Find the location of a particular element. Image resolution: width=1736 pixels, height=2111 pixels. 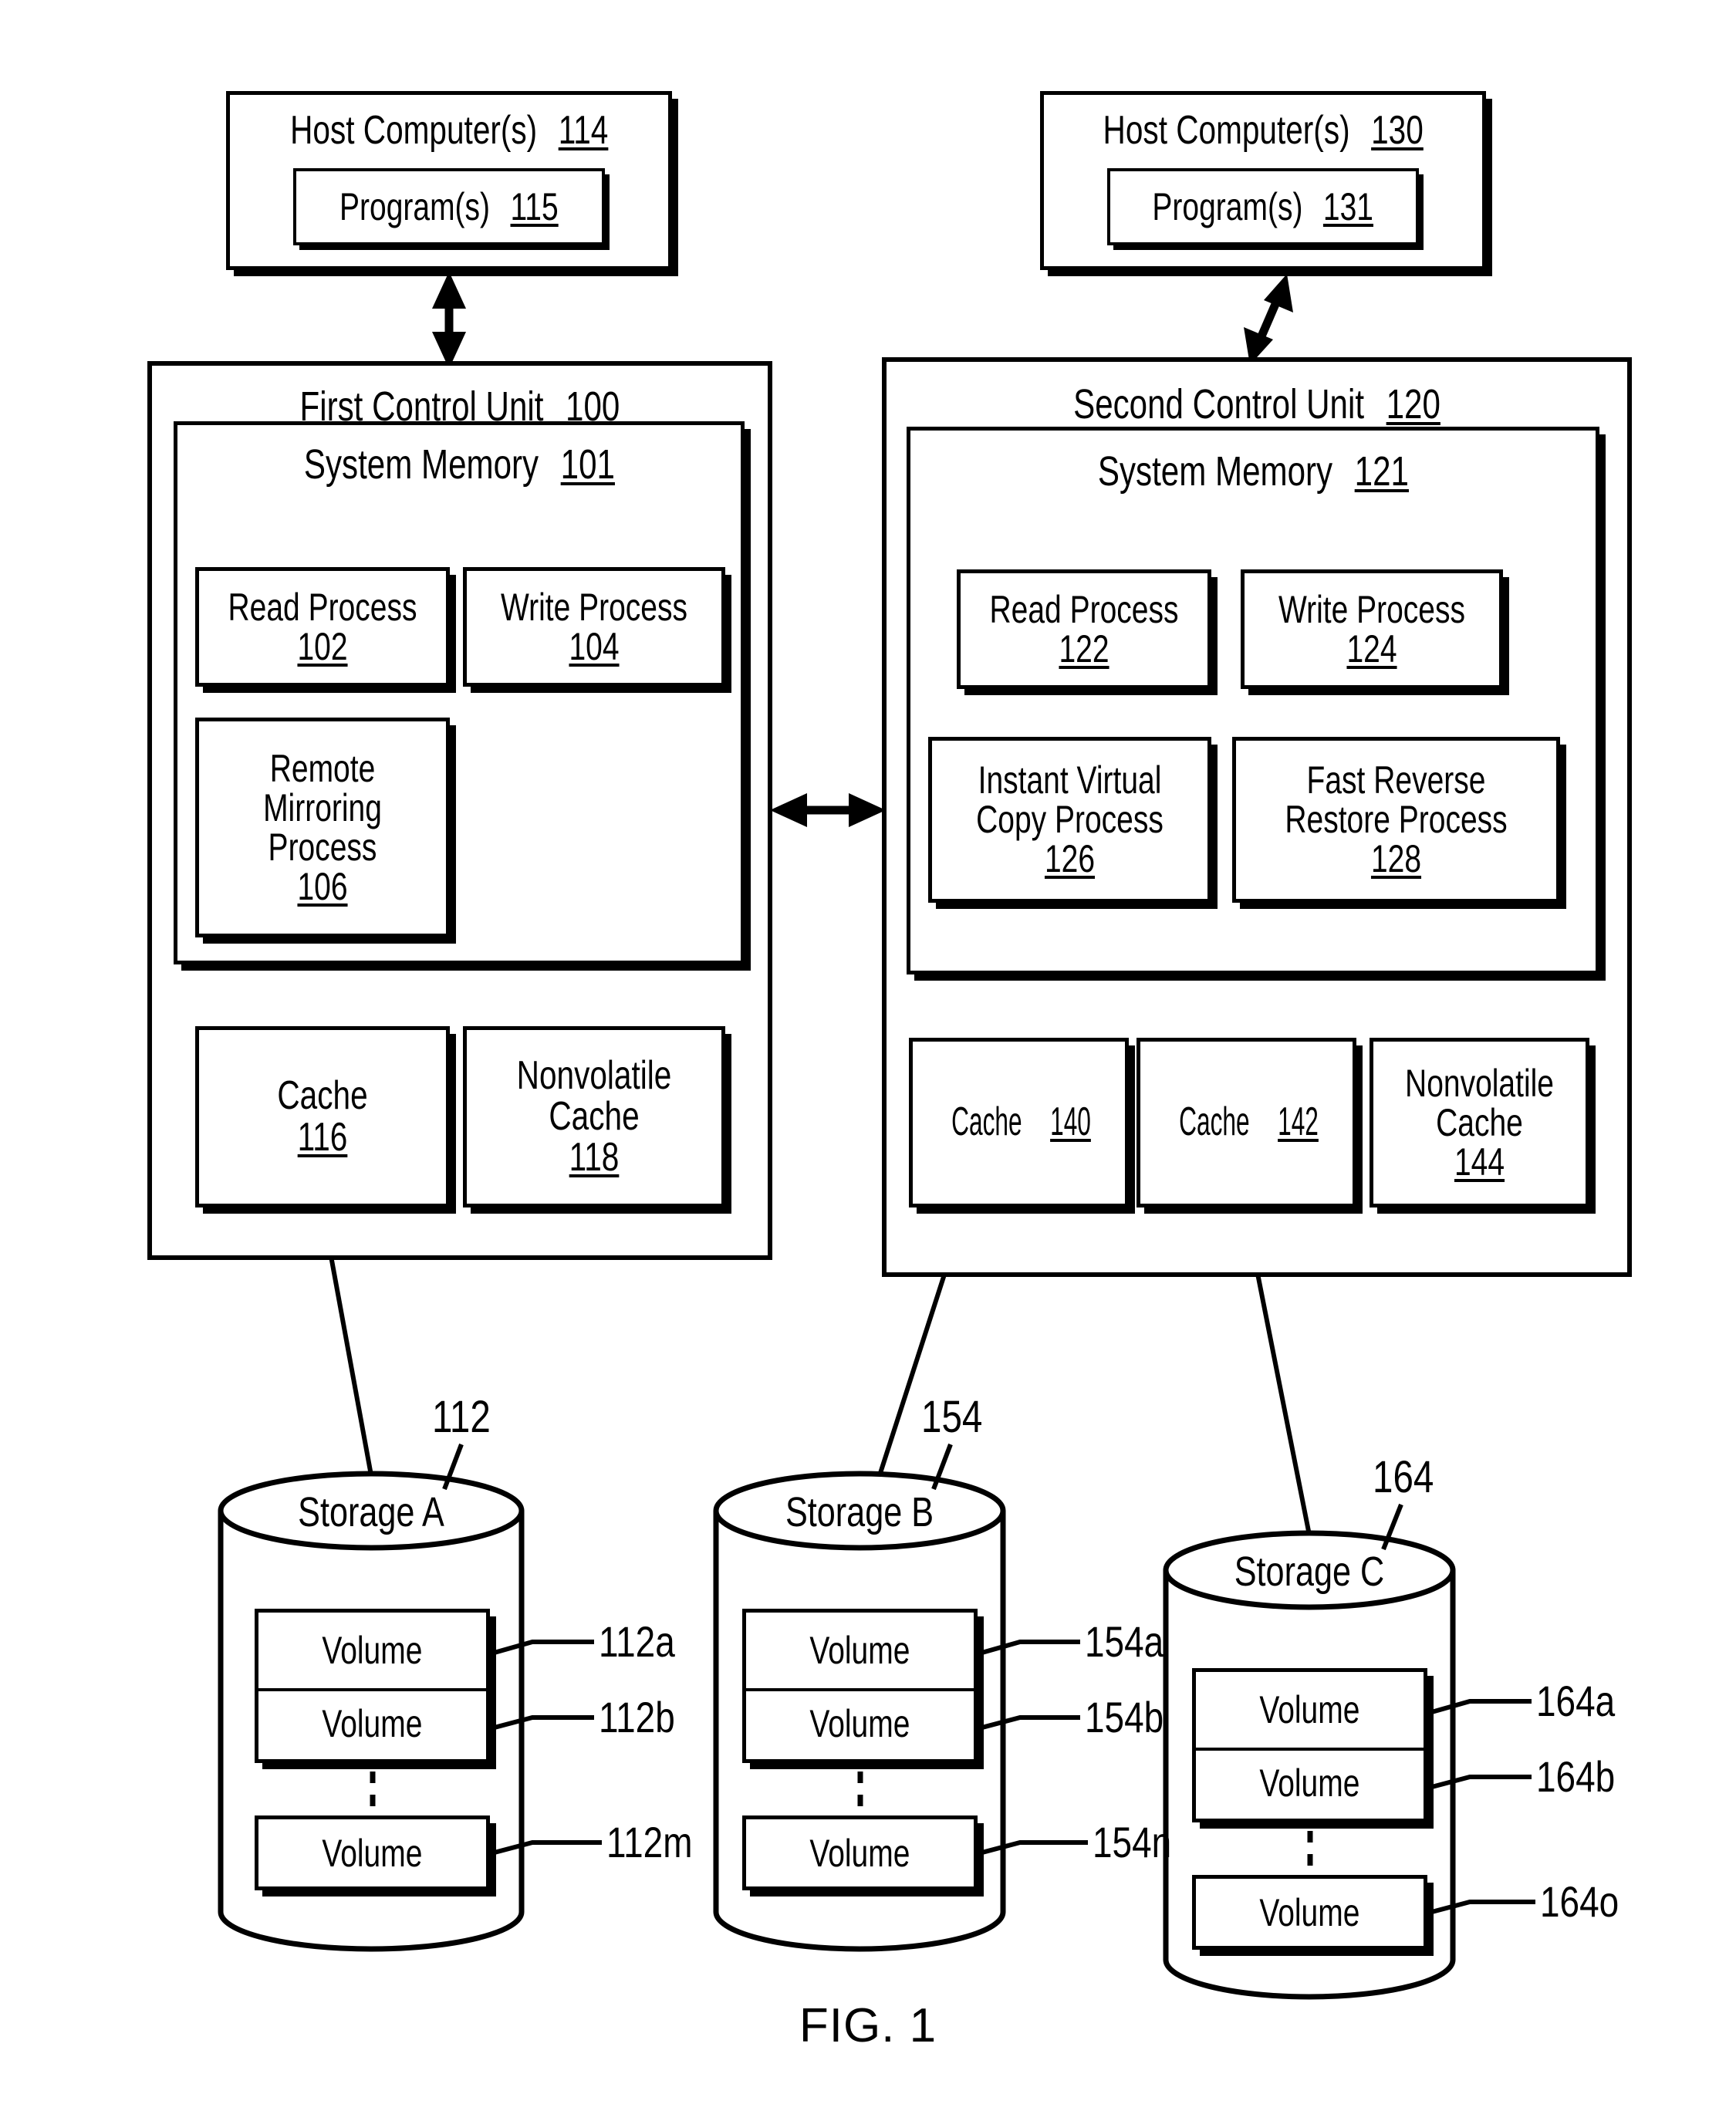

storageB-volume-b-ref: 154b is located at coordinates (1124, 1717).